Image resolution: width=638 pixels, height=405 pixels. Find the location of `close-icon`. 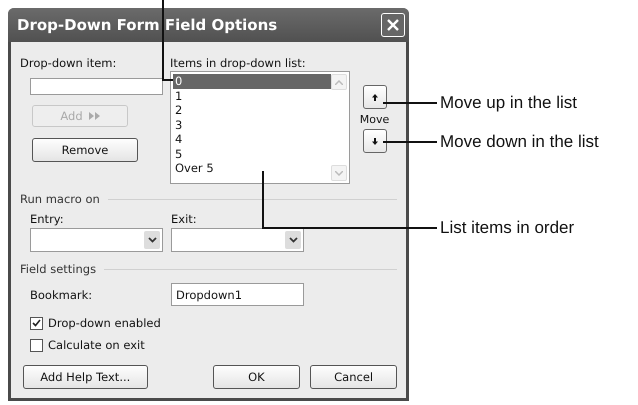

close-icon is located at coordinates (393, 25).